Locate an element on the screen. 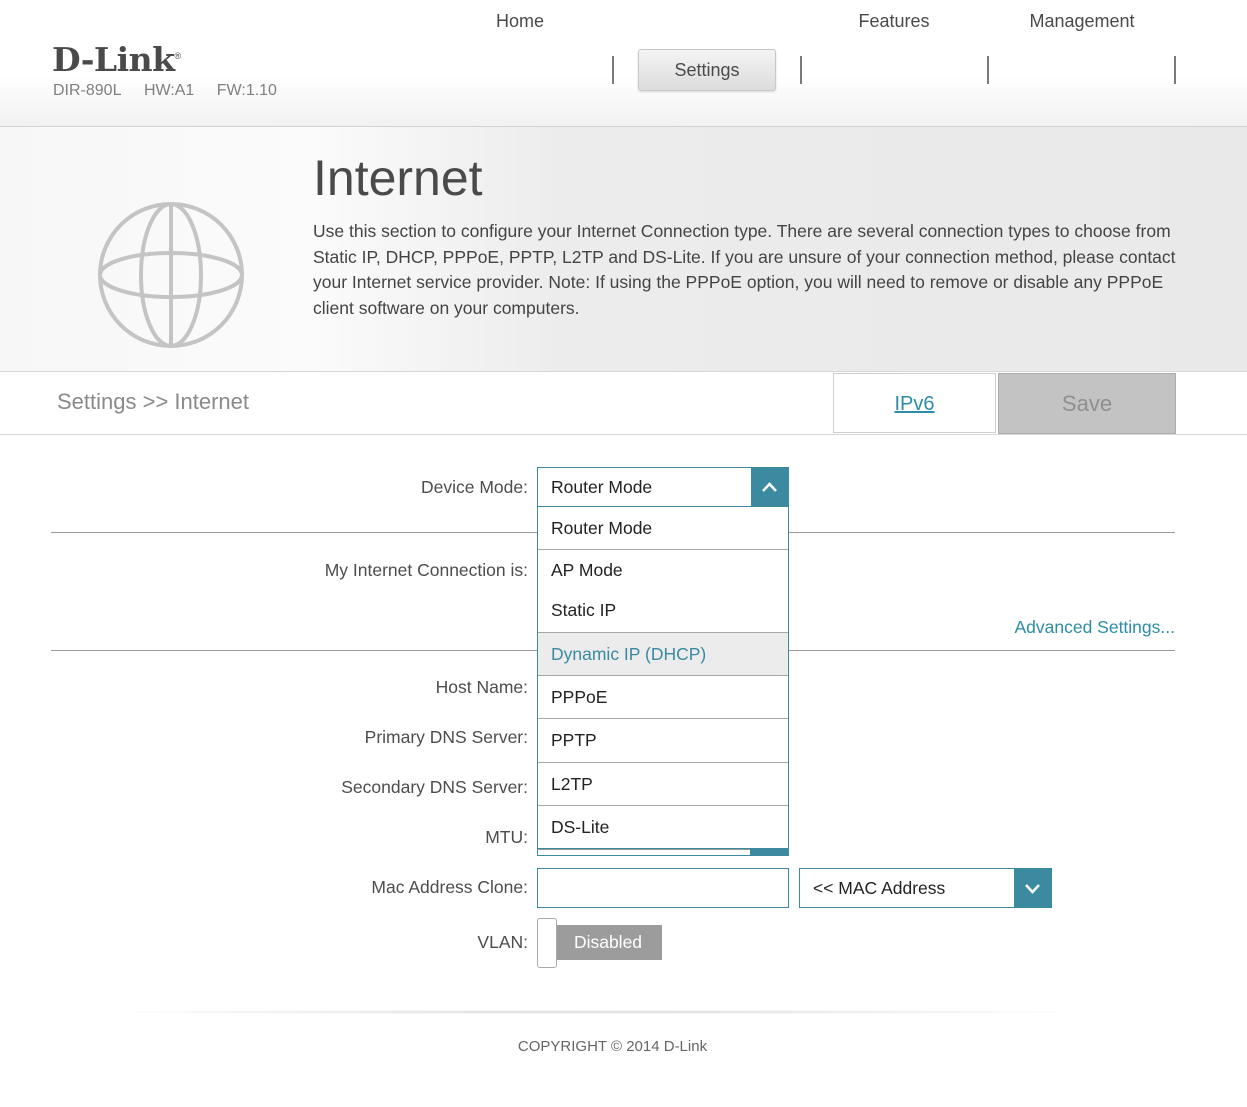  dlink-logo: D-Link® is located at coordinates (116, 59).